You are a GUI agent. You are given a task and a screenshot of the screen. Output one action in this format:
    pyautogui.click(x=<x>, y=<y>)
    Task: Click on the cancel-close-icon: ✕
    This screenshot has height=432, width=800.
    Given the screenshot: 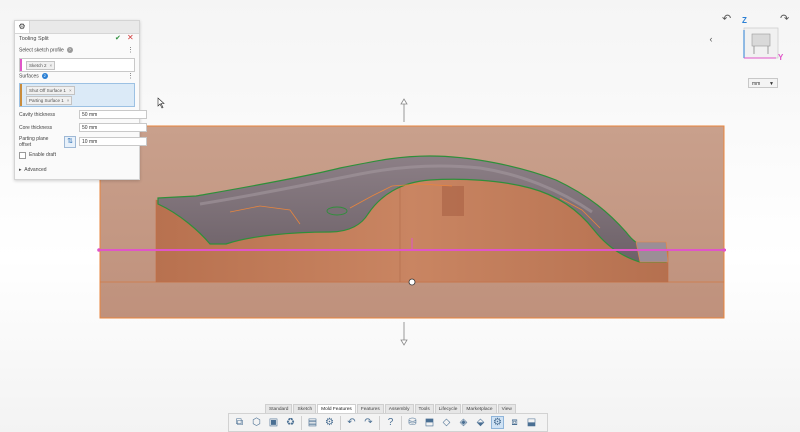 What is the action you would take?
    pyautogui.click(x=130, y=37)
    